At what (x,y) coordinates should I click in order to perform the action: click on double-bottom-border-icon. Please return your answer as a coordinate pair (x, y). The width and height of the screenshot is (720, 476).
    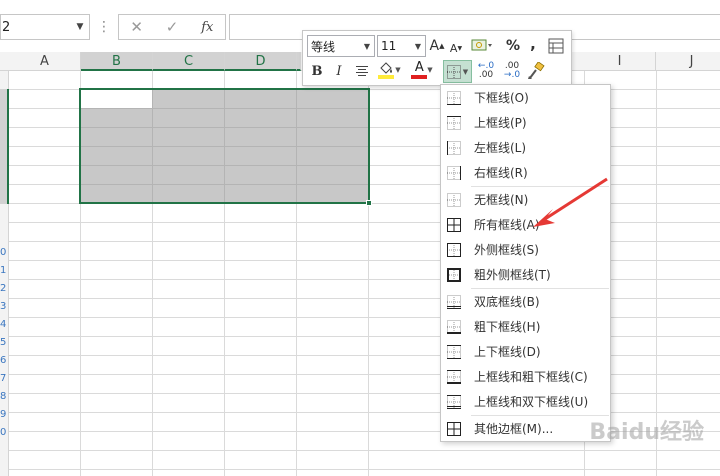
    Looking at the image, I should click on (454, 301).